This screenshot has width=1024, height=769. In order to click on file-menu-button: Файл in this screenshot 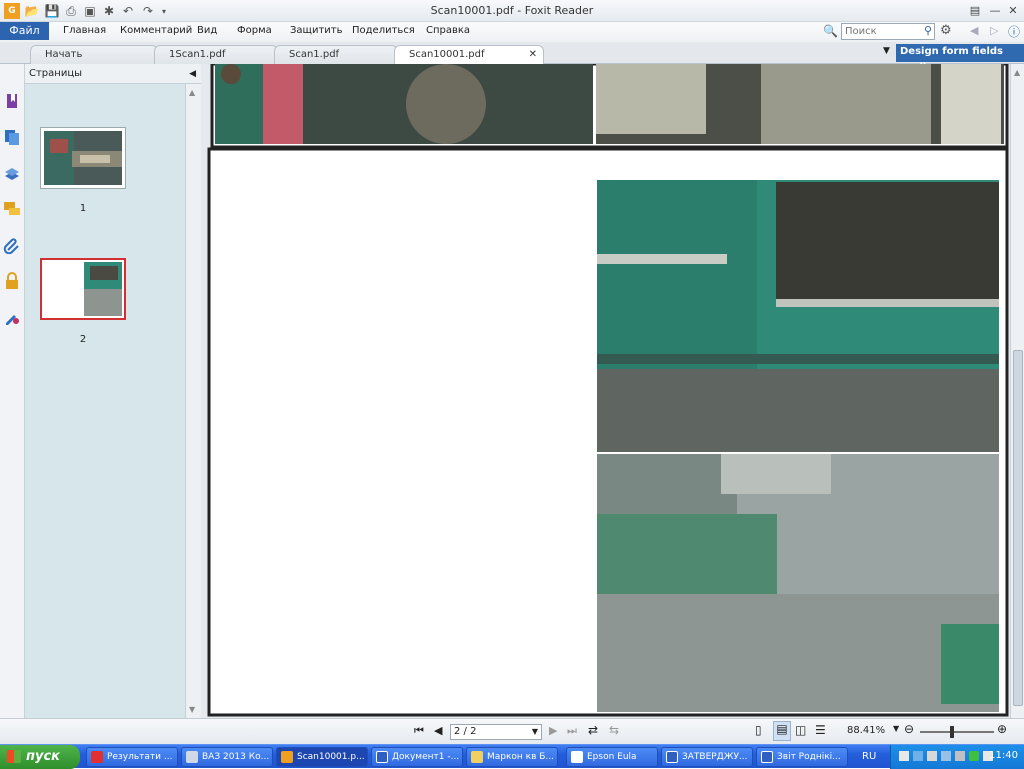, I will do `click(24, 31)`.